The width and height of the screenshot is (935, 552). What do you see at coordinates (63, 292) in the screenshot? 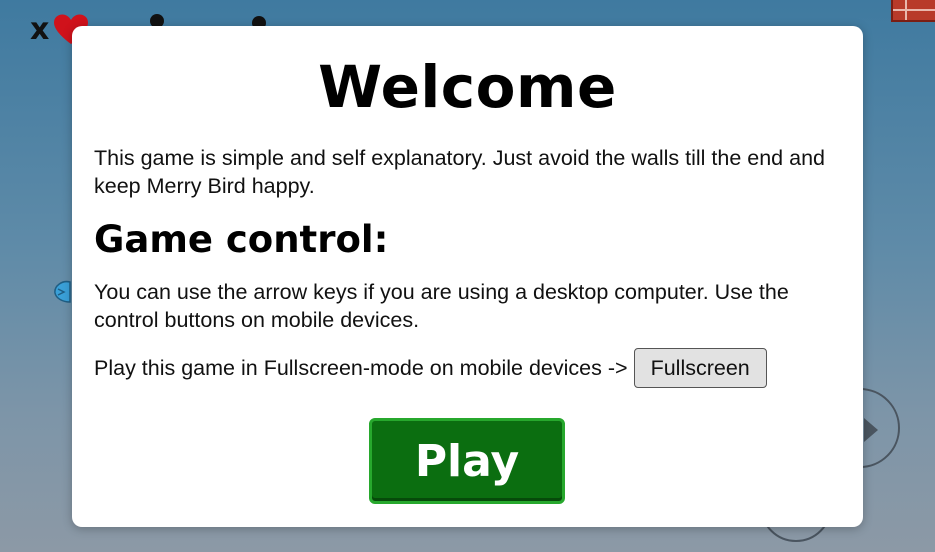
I see `bird` at bounding box center [63, 292].